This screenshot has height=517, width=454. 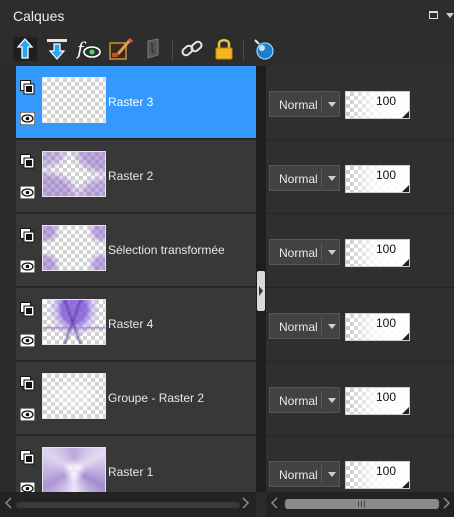 What do you see at coordinates (131, 176) in the screenshot?
I see `layer-name: Raster 2` at bounding box center [131, 176].